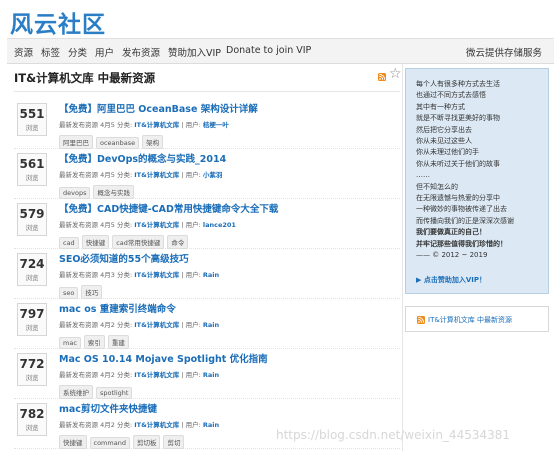 Image resolution: width=554 pixels, height=451 pixels. I want to click on view-count: 782, so click(32, 414).